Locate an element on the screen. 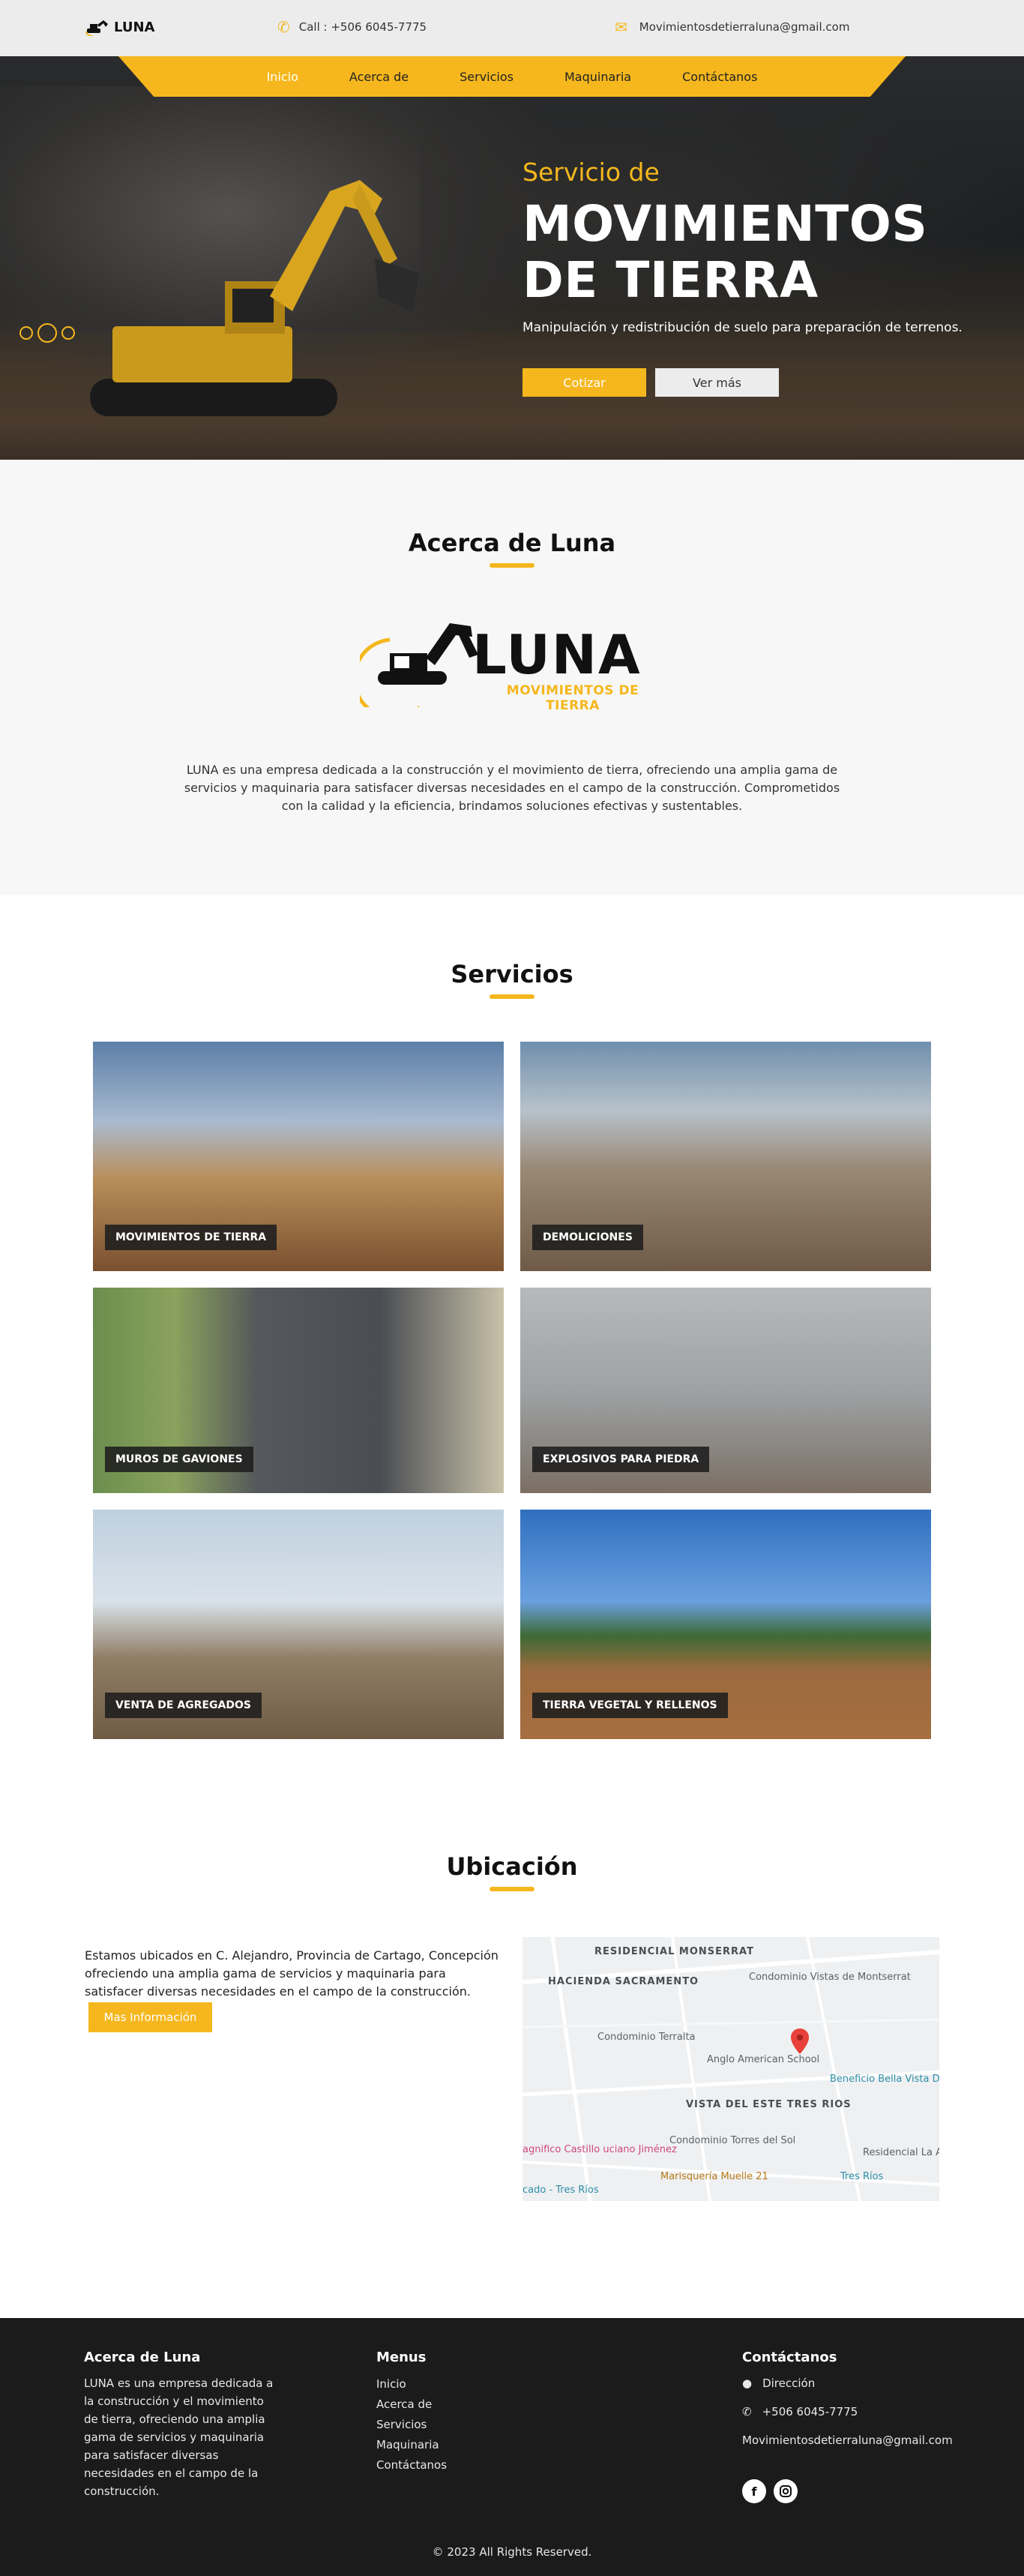 The image size is (1024, 2576). nav-acerca: Acerca de is located at coordinates (379, 77).